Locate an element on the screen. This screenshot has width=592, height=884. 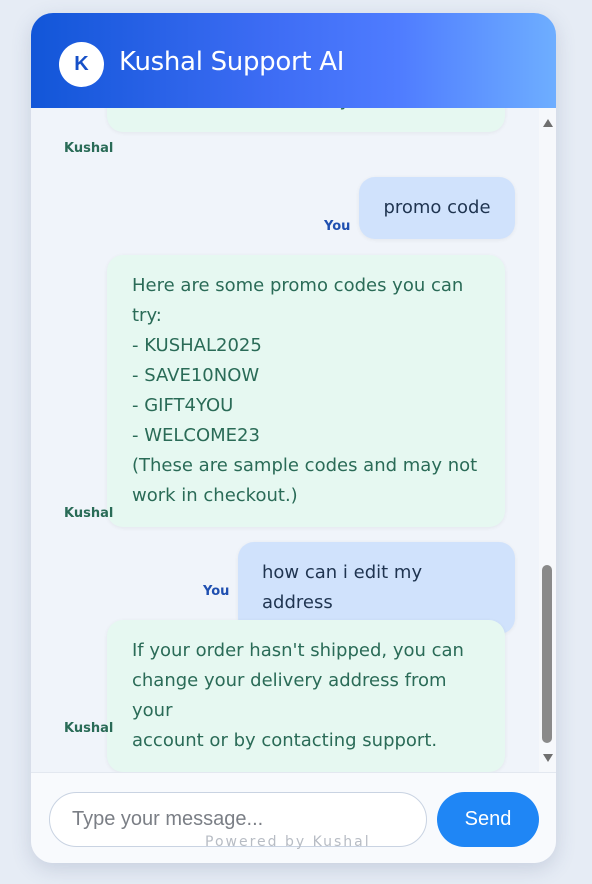
triangle-down-icon is located at coordinates (547, 757).